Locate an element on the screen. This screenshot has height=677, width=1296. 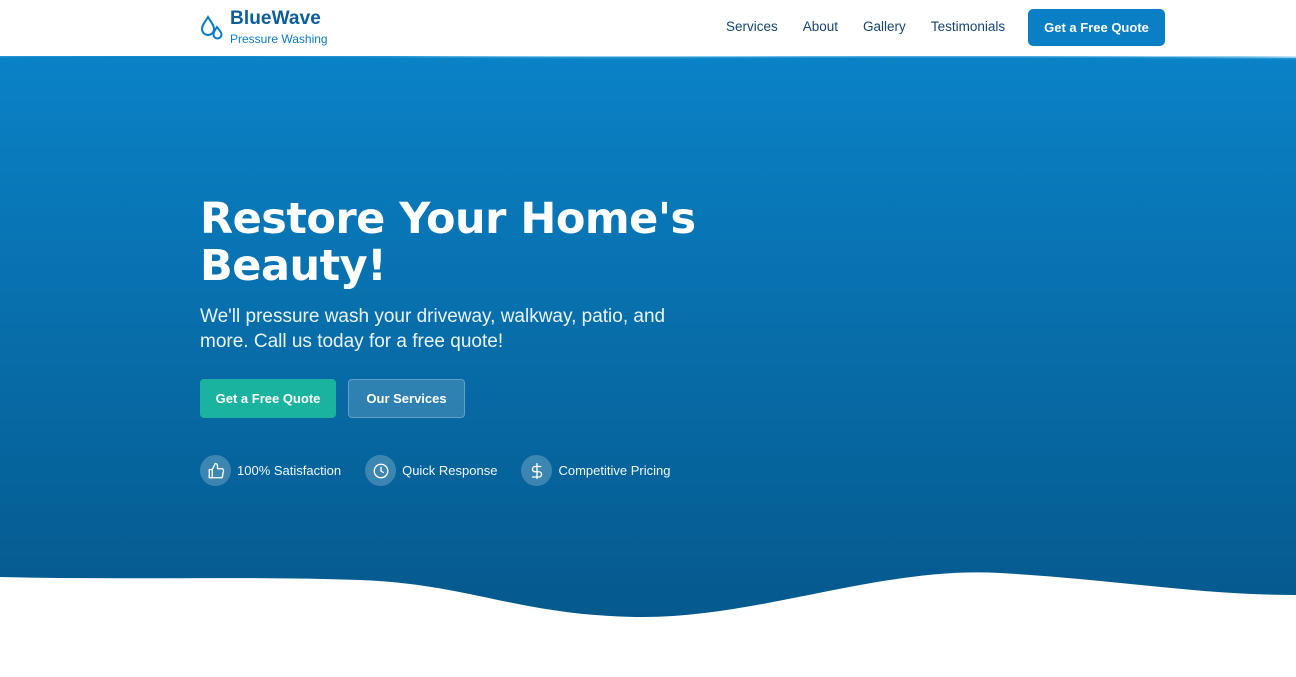
main-nav: Services About Gallery Testimonials is located at coordinates (878, 27).